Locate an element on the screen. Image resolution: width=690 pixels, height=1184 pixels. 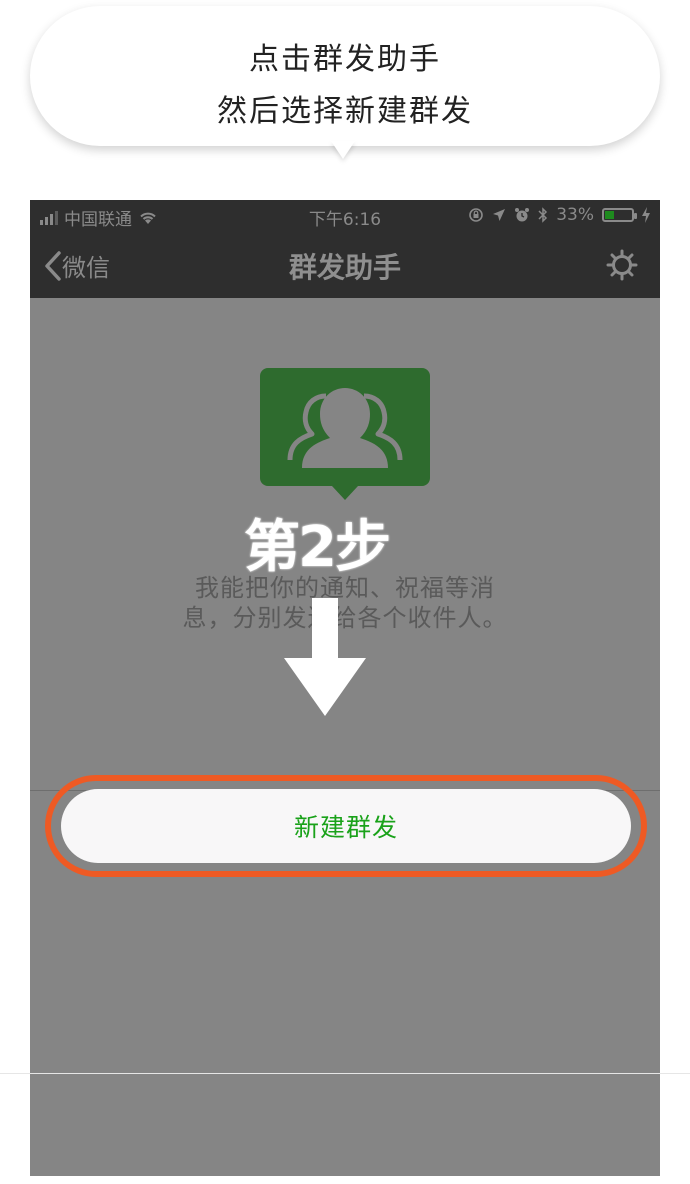
instruction-bubble: 点击群发助手 然后选择新建群发 is located at coordinates (345, 76).